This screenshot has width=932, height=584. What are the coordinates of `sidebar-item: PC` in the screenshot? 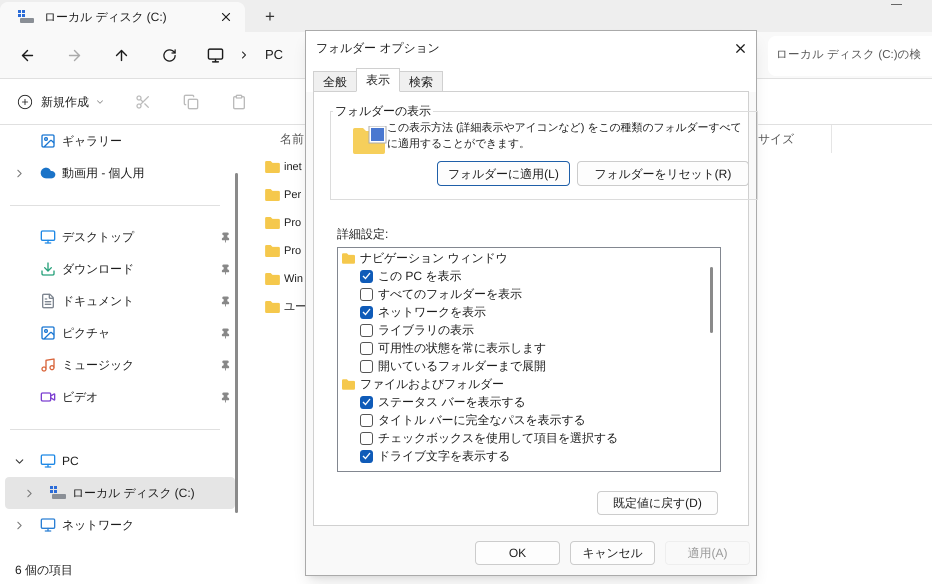 It's located at (120, 461).